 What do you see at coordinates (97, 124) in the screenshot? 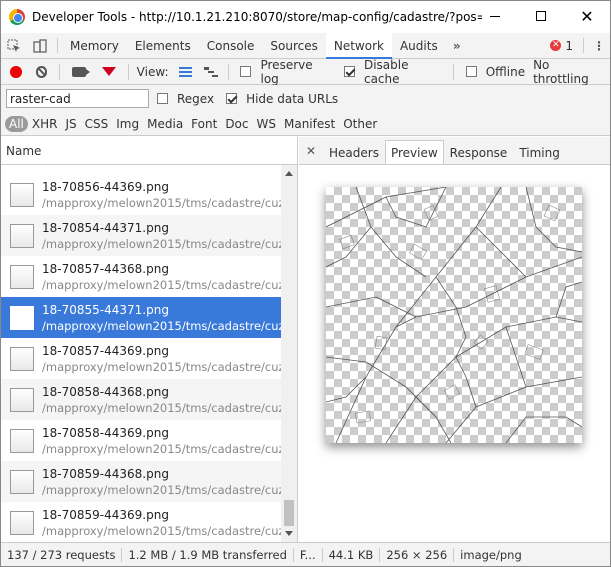
I see `type-filter-css: CSS` at bounding box center [97, 124].